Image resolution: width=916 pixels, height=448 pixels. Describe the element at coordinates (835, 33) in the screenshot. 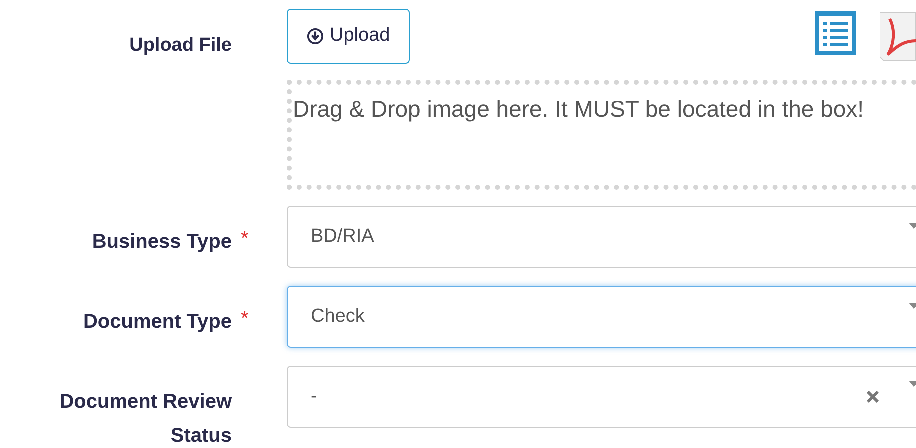

I see `list-icon` at that location.